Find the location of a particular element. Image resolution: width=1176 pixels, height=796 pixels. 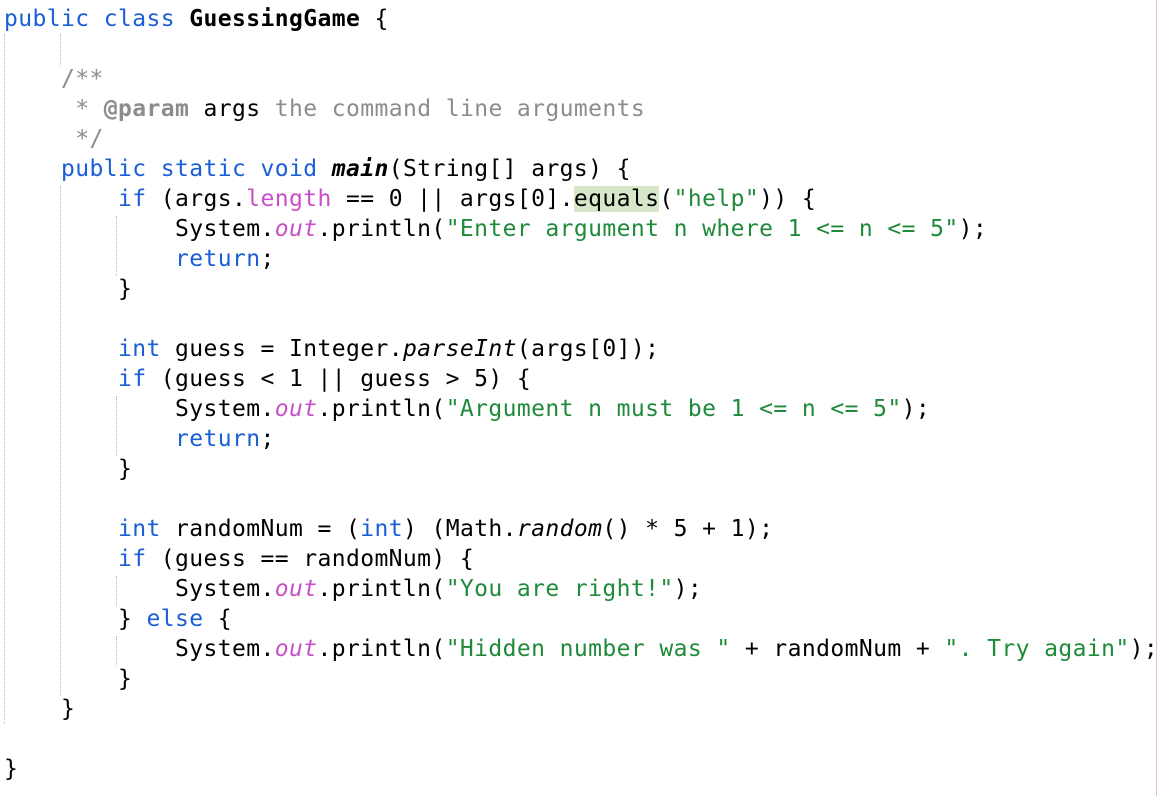

doc-arg-token: args is located at coordinates (232, 109).